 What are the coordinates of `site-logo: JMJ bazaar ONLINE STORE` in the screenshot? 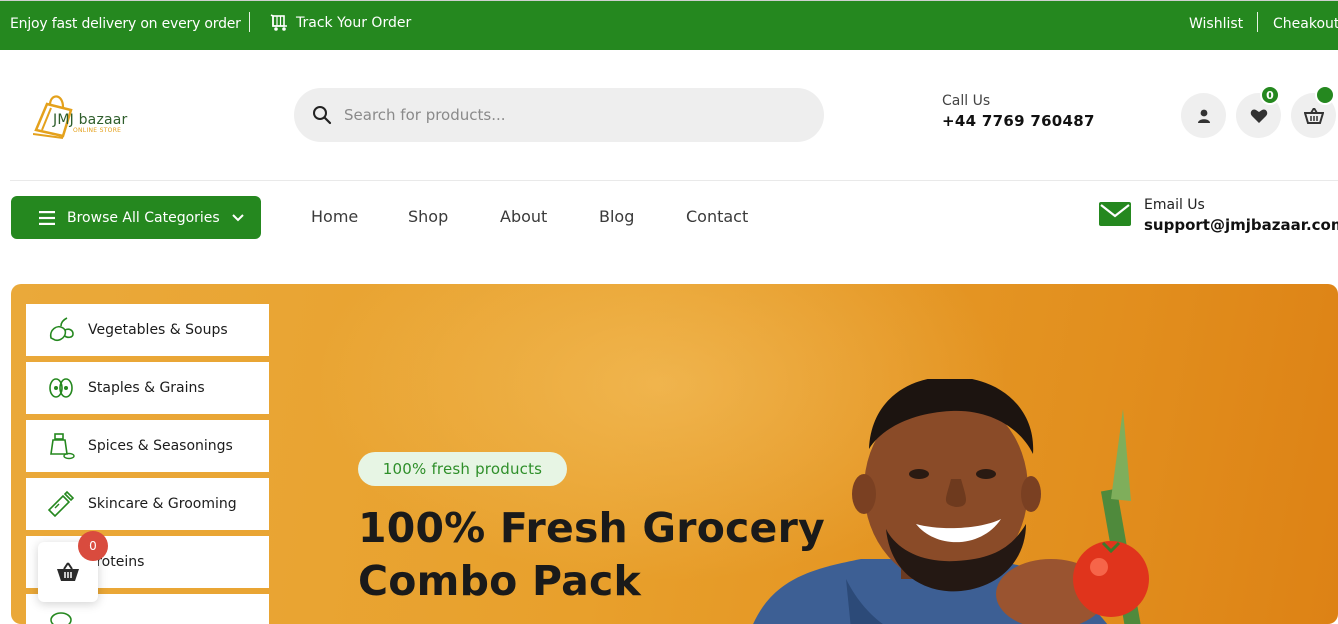 It's located at (93, 116).